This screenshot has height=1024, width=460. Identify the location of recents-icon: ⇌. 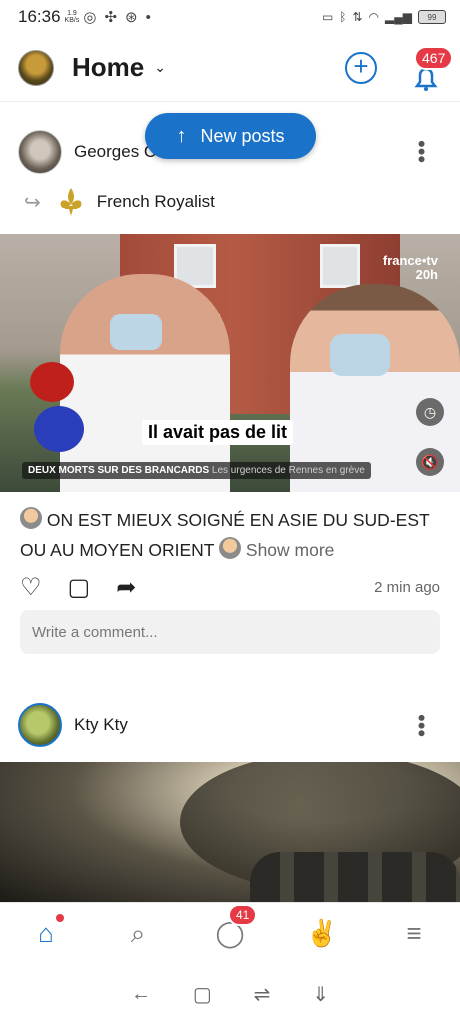
(262, 994).